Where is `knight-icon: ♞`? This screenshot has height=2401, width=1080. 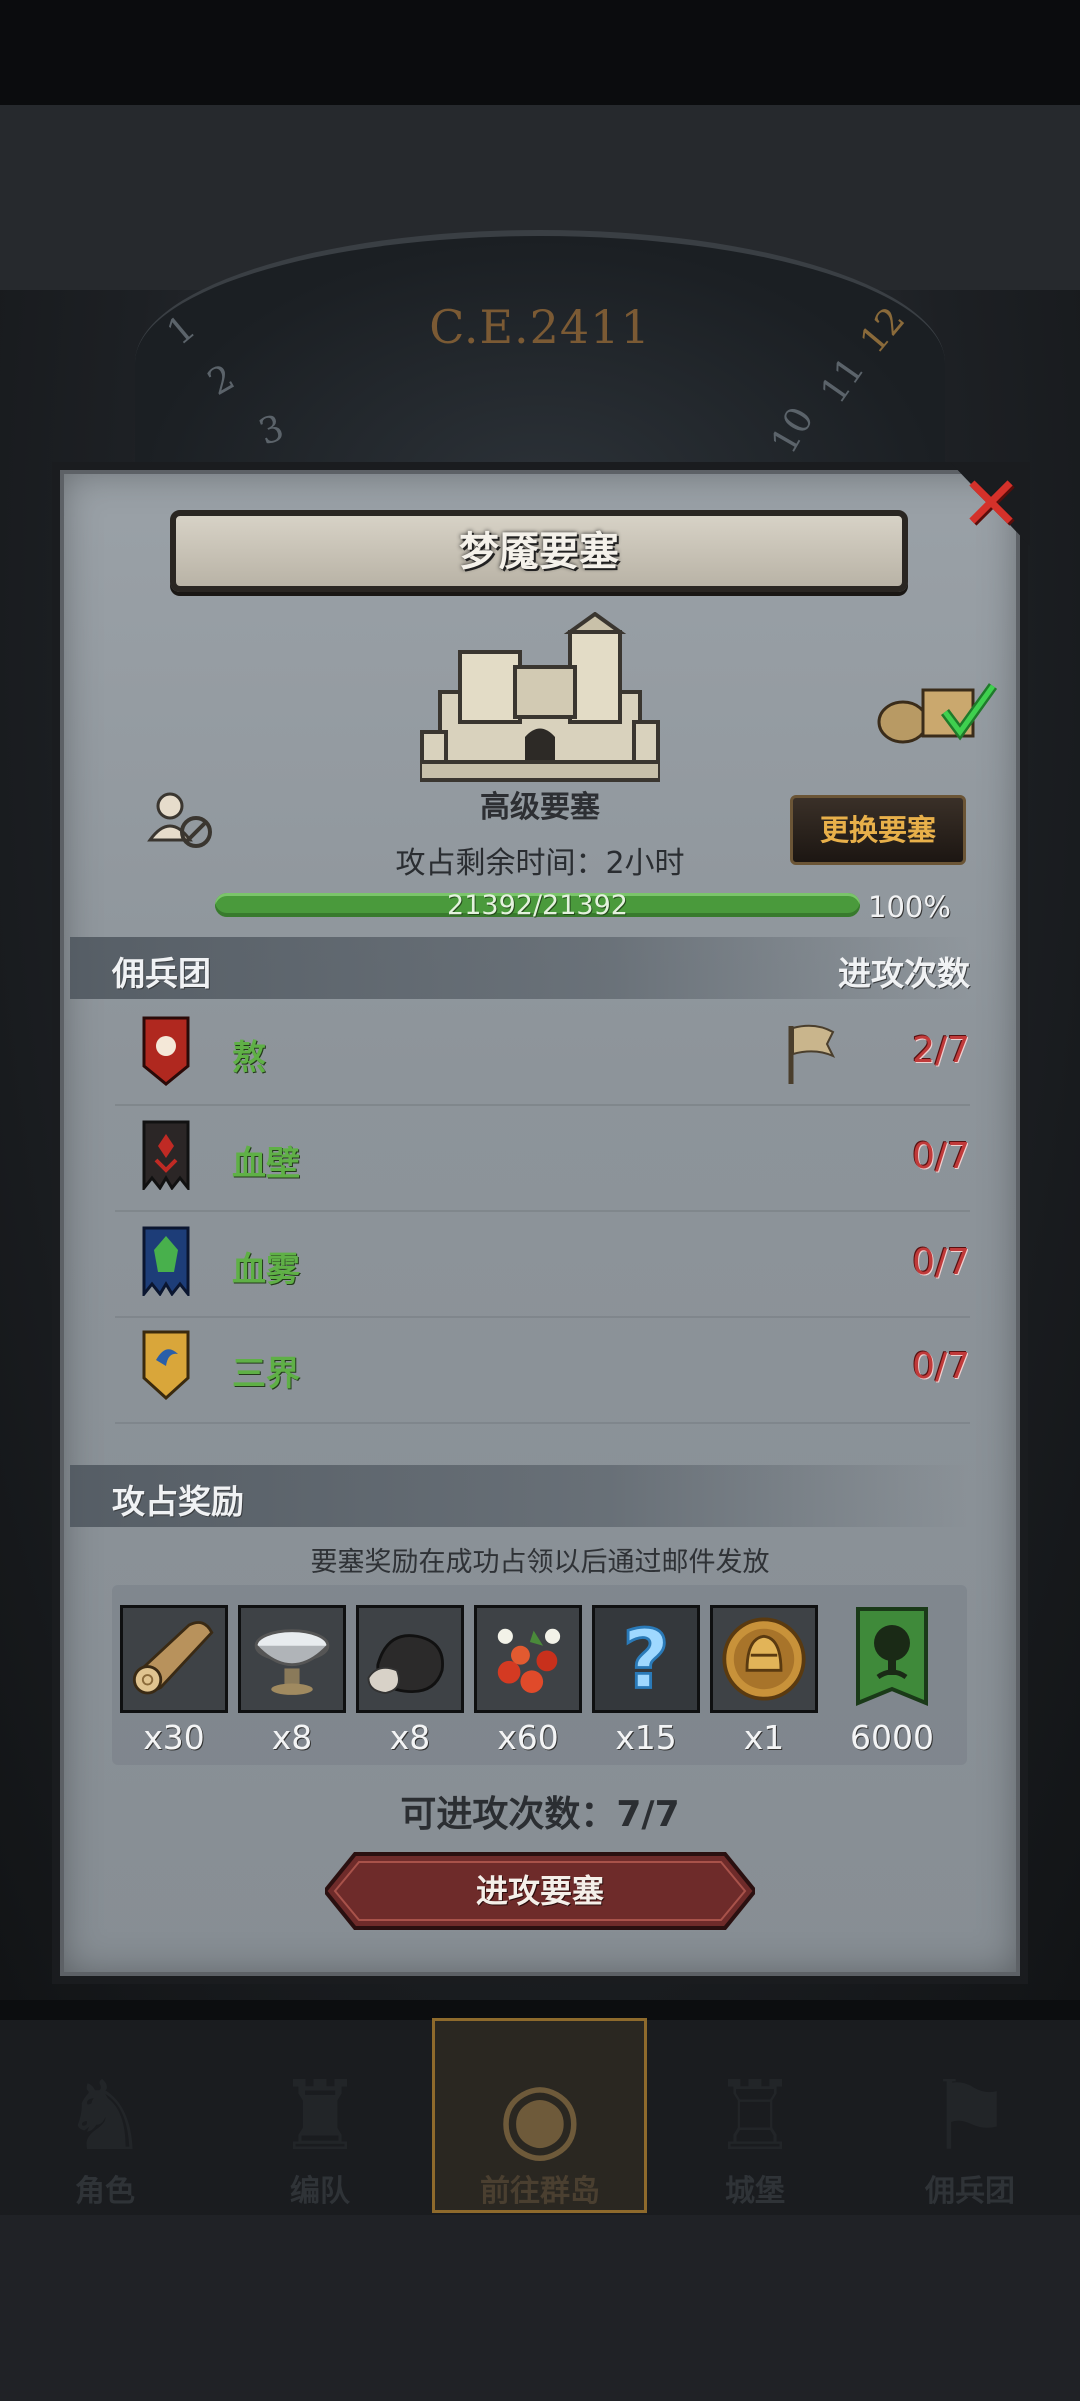 knight-icon: ♞ is located at coordinates (105, 2116).